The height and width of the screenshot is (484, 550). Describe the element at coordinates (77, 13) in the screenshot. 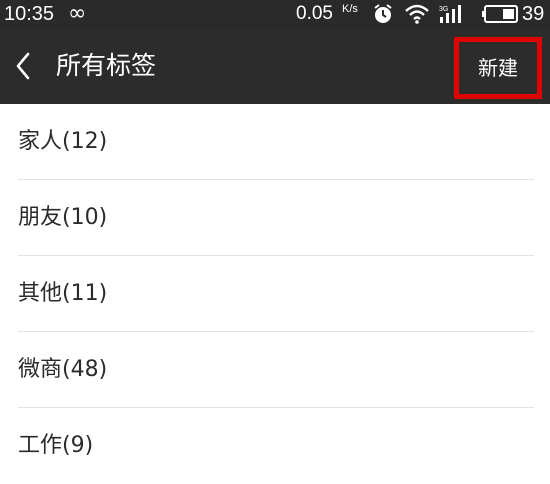

I see `loop-icon: ∞` at that location.